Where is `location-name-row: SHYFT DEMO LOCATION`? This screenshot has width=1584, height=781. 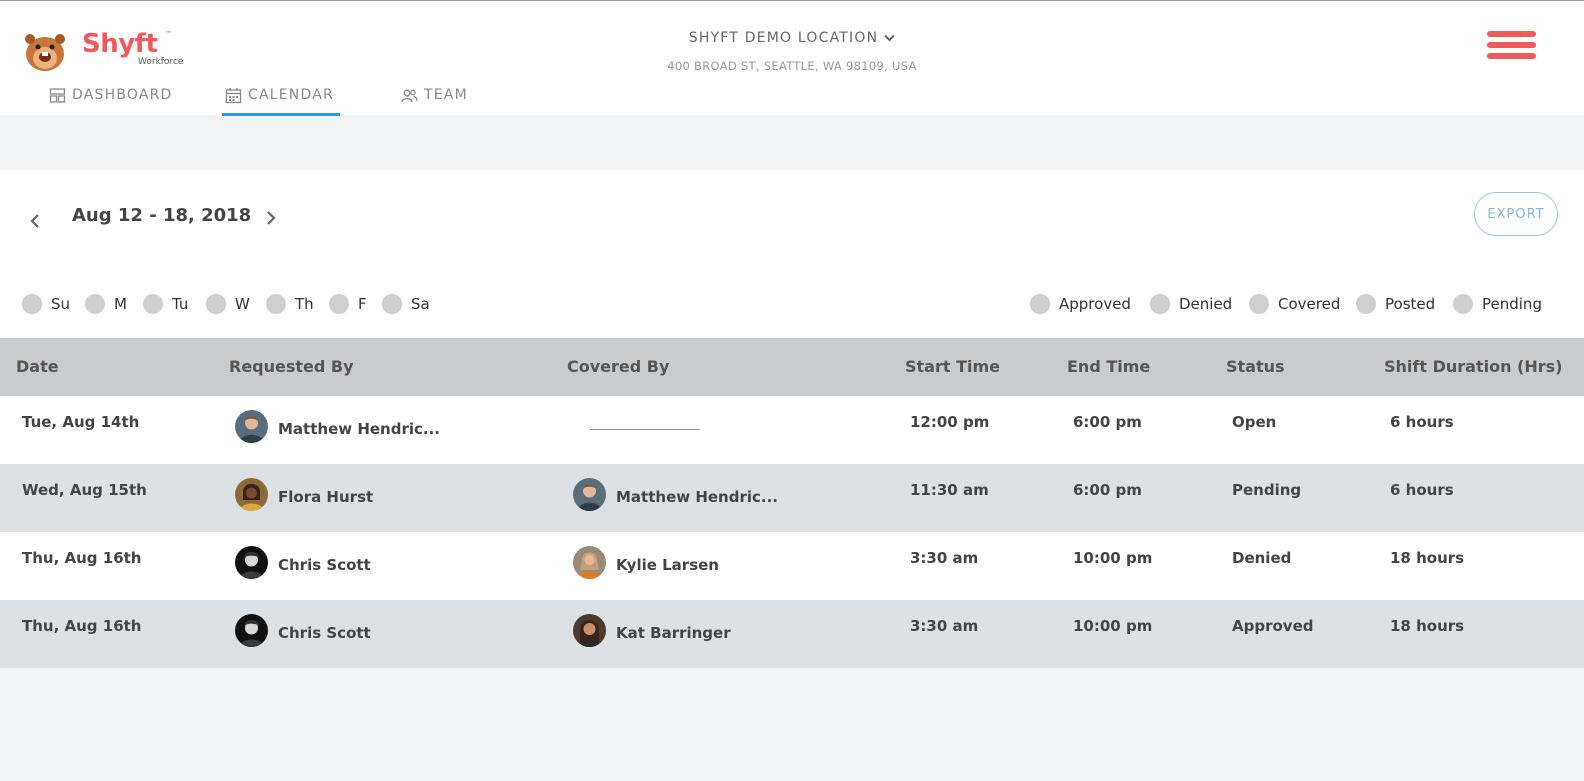 location-name-row: SHYFT DEMO LOCATION is located at coordinates (792, 38).